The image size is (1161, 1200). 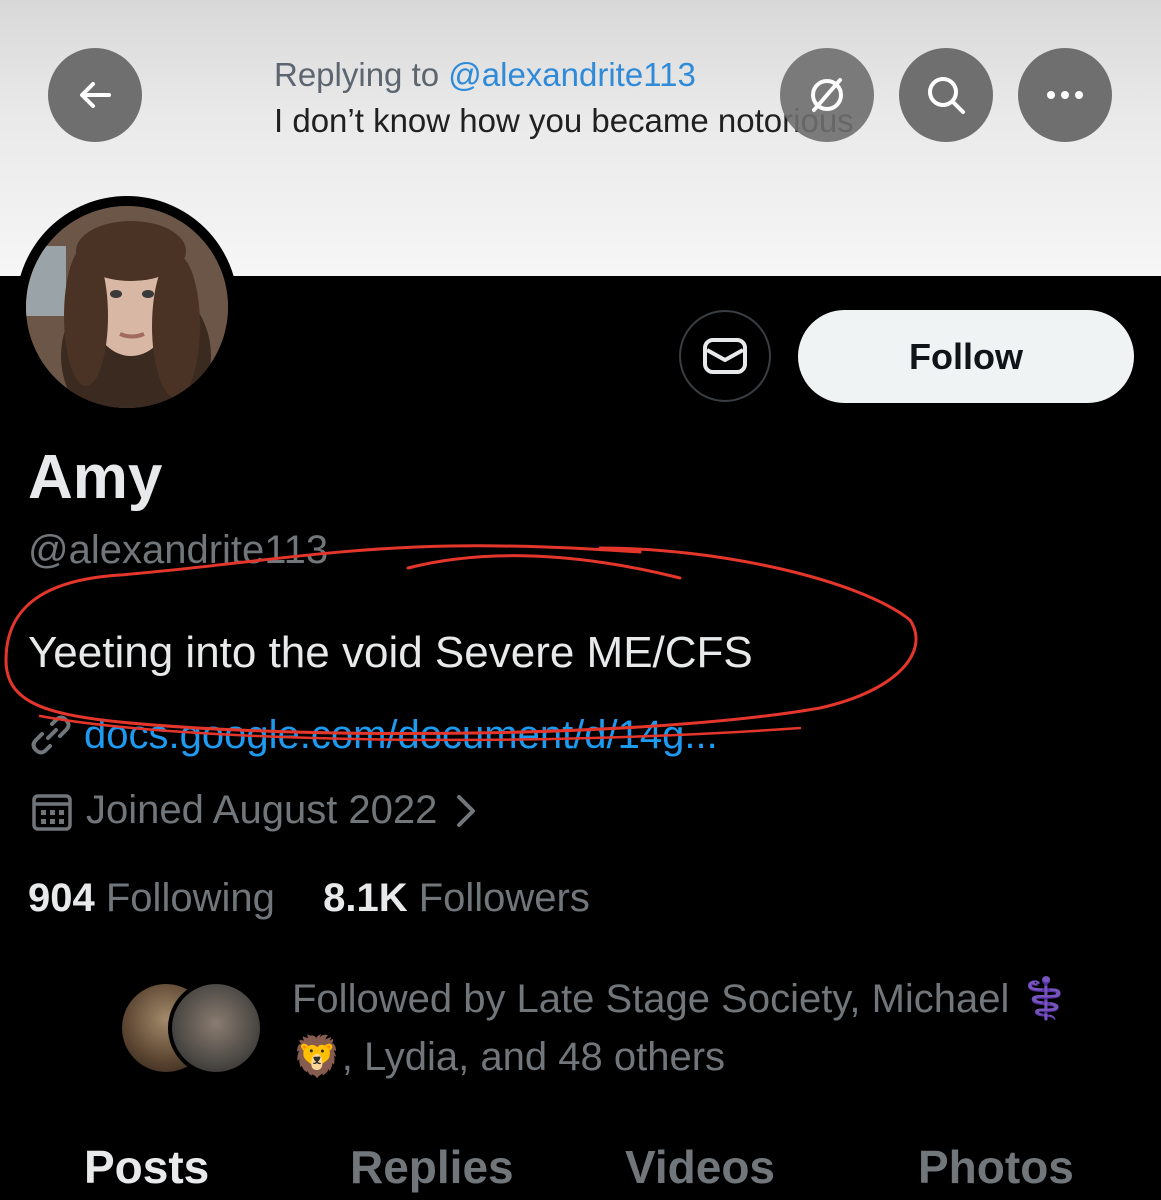 I want to click on more-horizontal-icon, so click(x=1065, y=95).